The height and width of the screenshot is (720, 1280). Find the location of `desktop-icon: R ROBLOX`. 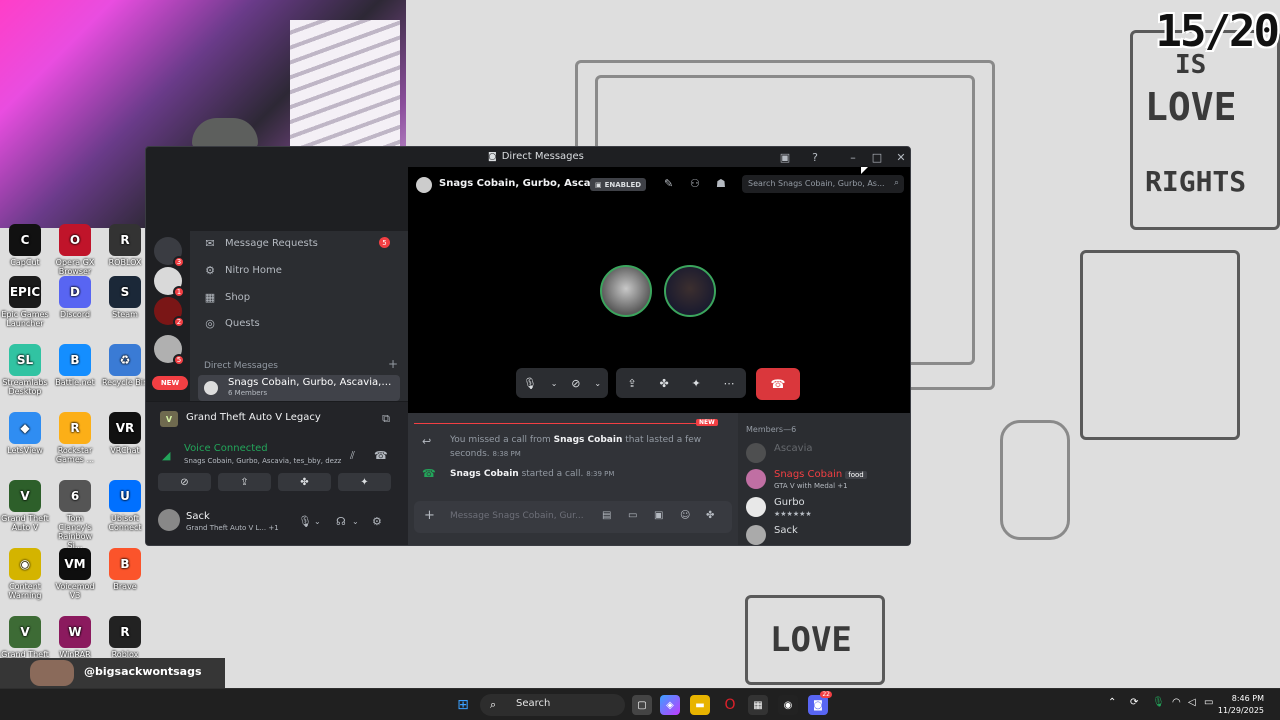

desktop-icon: R ROBLOX is located at coordinates (125, 245).